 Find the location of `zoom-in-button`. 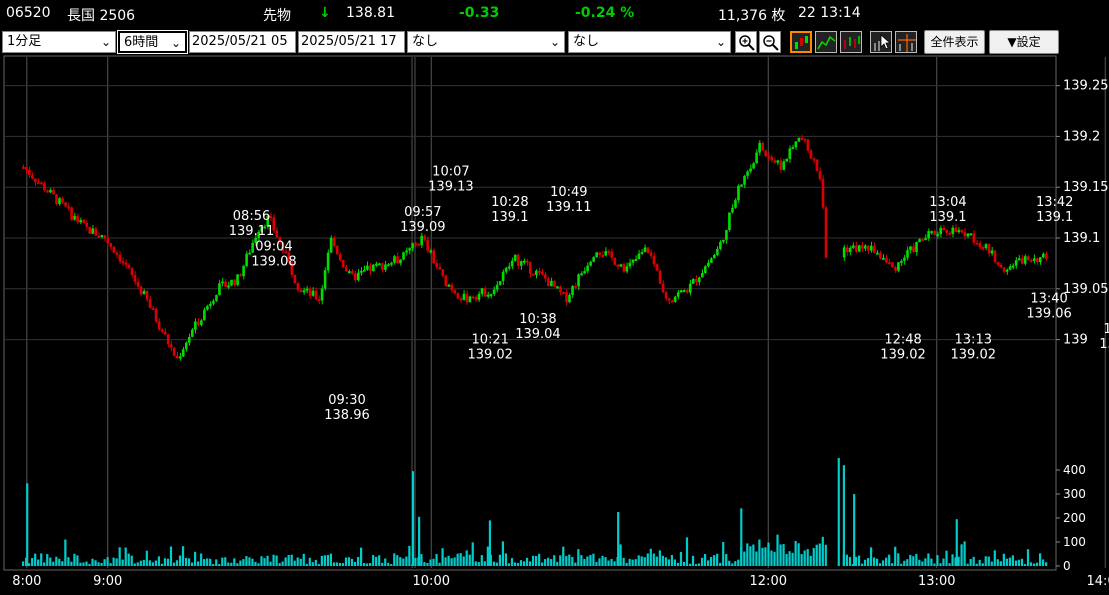

zoom-in-button is located at coordinates (746, 42).